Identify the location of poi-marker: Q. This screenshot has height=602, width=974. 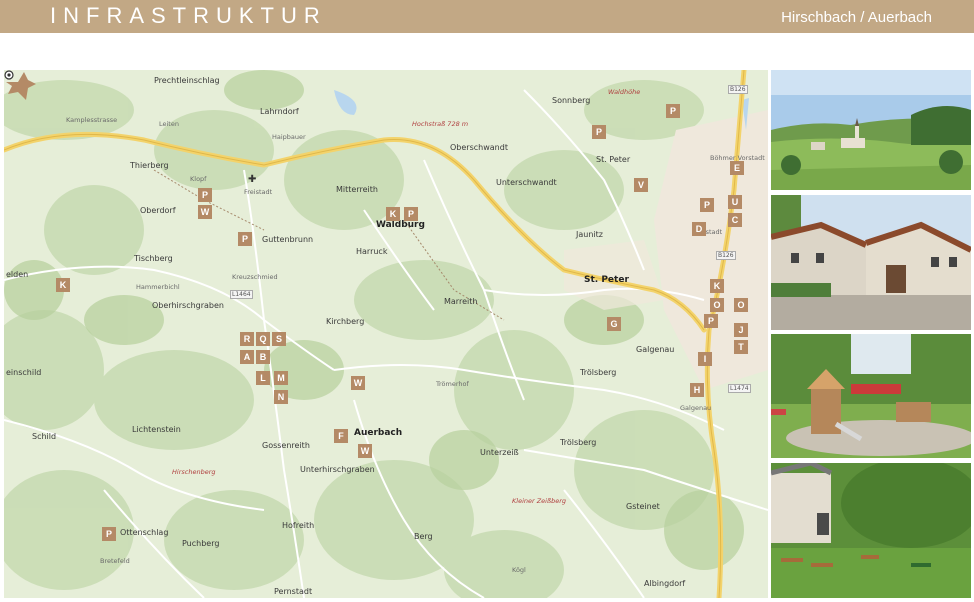
(263, 339).